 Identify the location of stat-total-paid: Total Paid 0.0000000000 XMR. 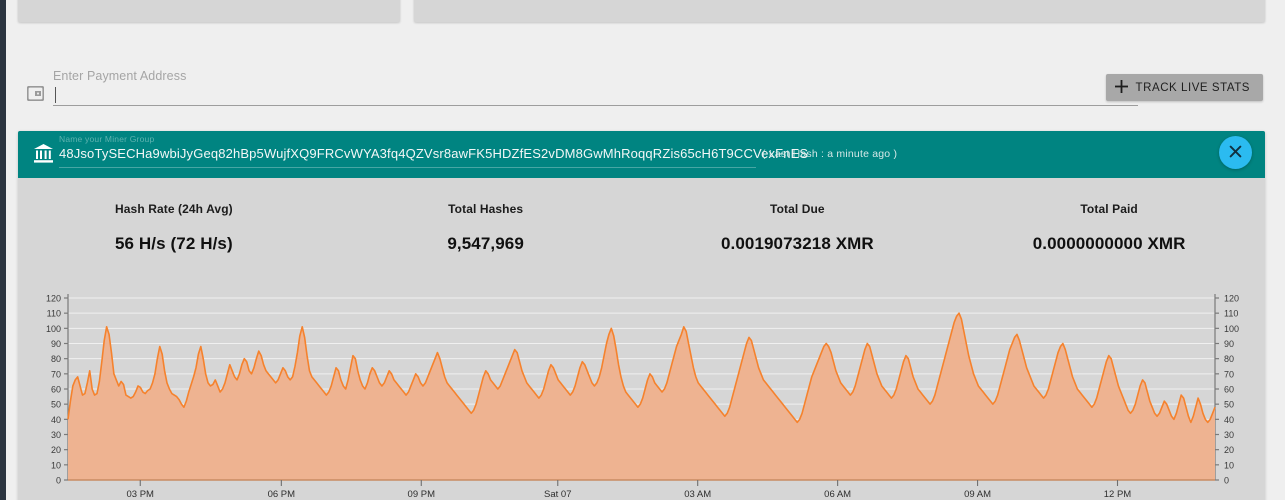
(1109, 228).